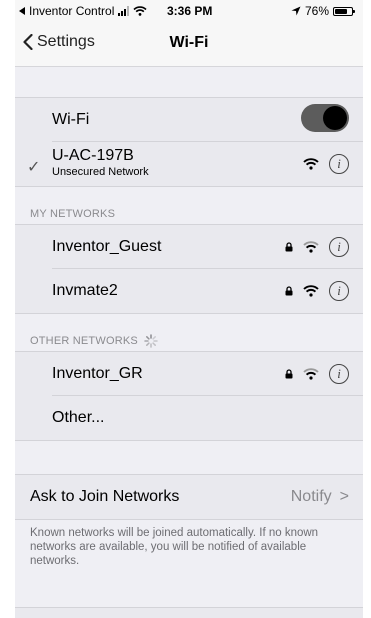  I want to click on page-title: Wi-Fi, so click(189, 42).